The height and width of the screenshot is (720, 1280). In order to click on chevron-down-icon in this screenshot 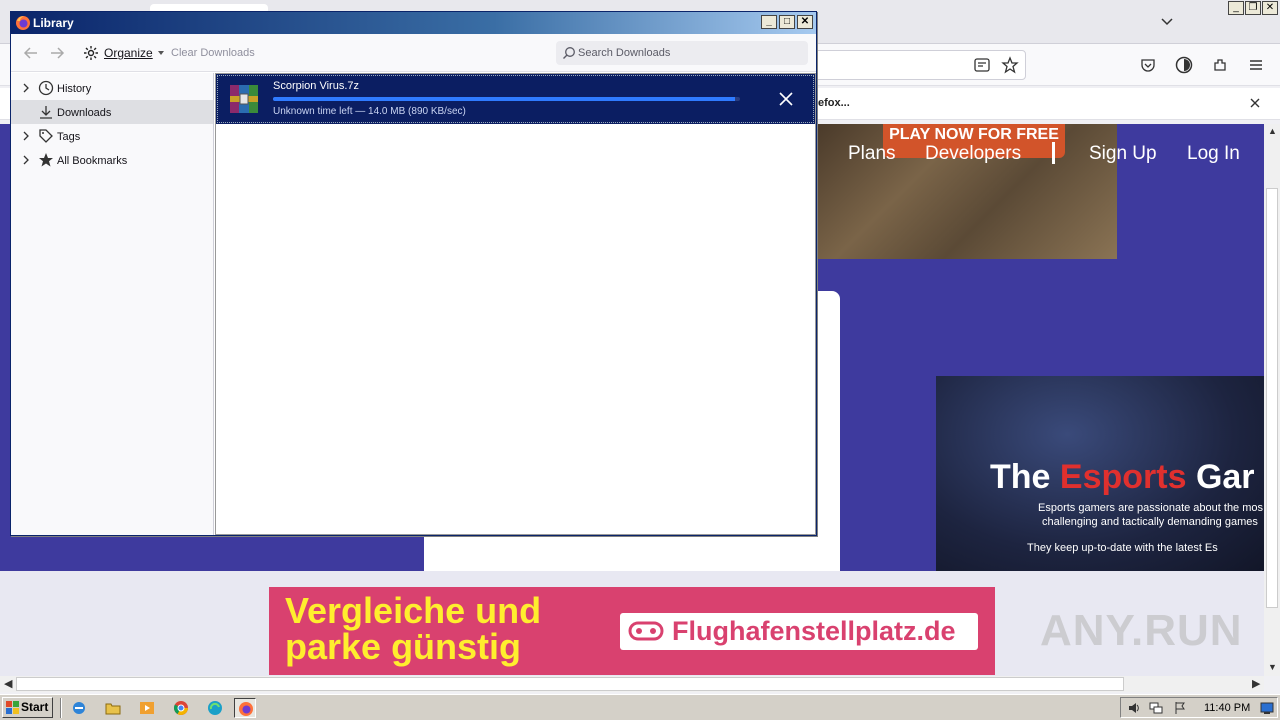, I will do `click(1167, 21)`.